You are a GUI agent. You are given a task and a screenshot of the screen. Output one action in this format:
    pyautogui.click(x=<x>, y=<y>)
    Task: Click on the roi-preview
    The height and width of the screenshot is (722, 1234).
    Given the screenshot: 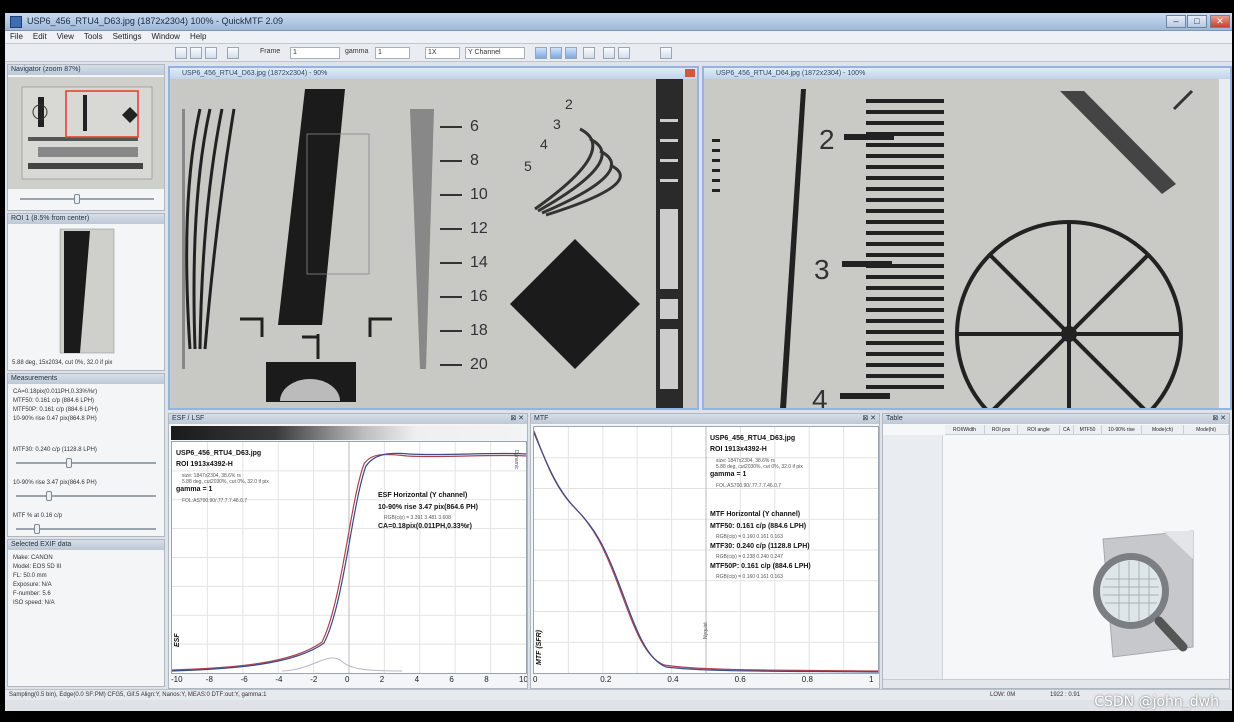 What is the action you would take?
    pyautogui.click(x=87, y=291)
    